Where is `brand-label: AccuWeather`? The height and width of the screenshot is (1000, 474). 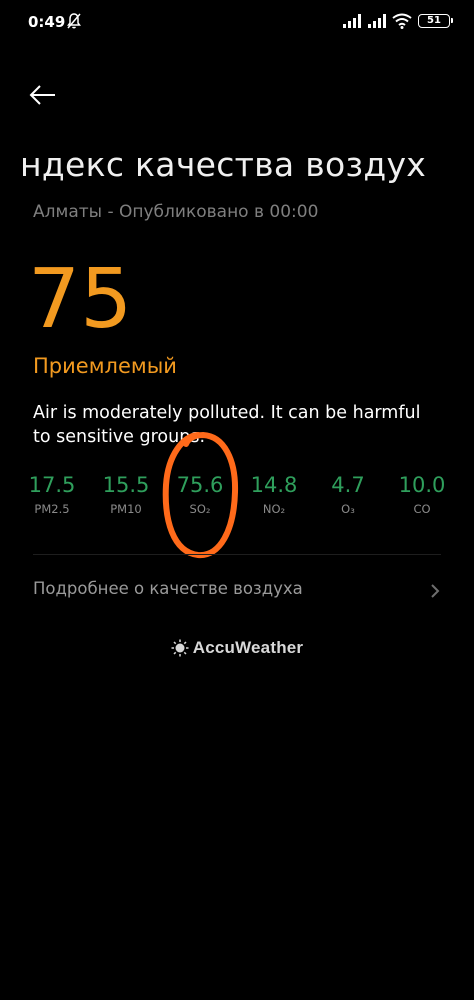 brand-label: AccuWeather is located at coordinates (248, 647).